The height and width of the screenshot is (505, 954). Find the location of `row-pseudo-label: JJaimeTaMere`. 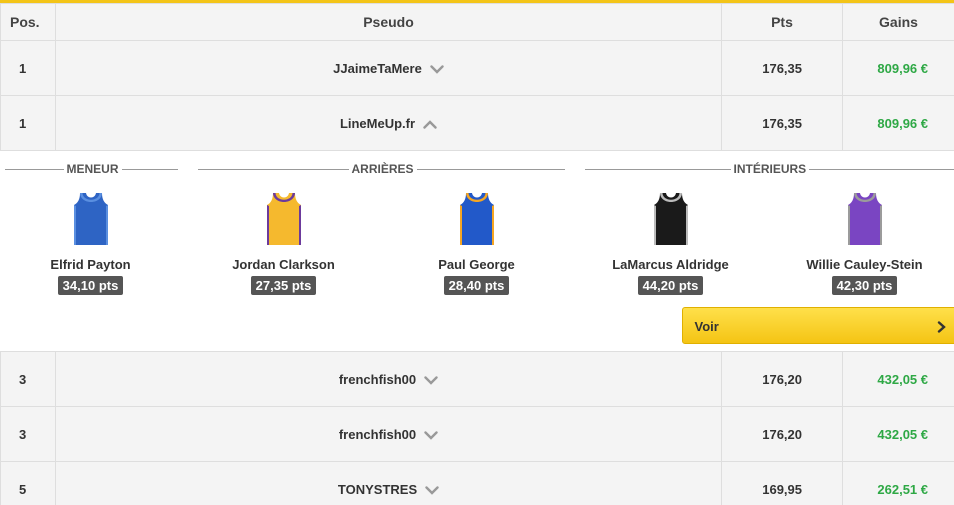

row-pseudo-label: JJaimeTaMere is located at coordinates (377, 68).